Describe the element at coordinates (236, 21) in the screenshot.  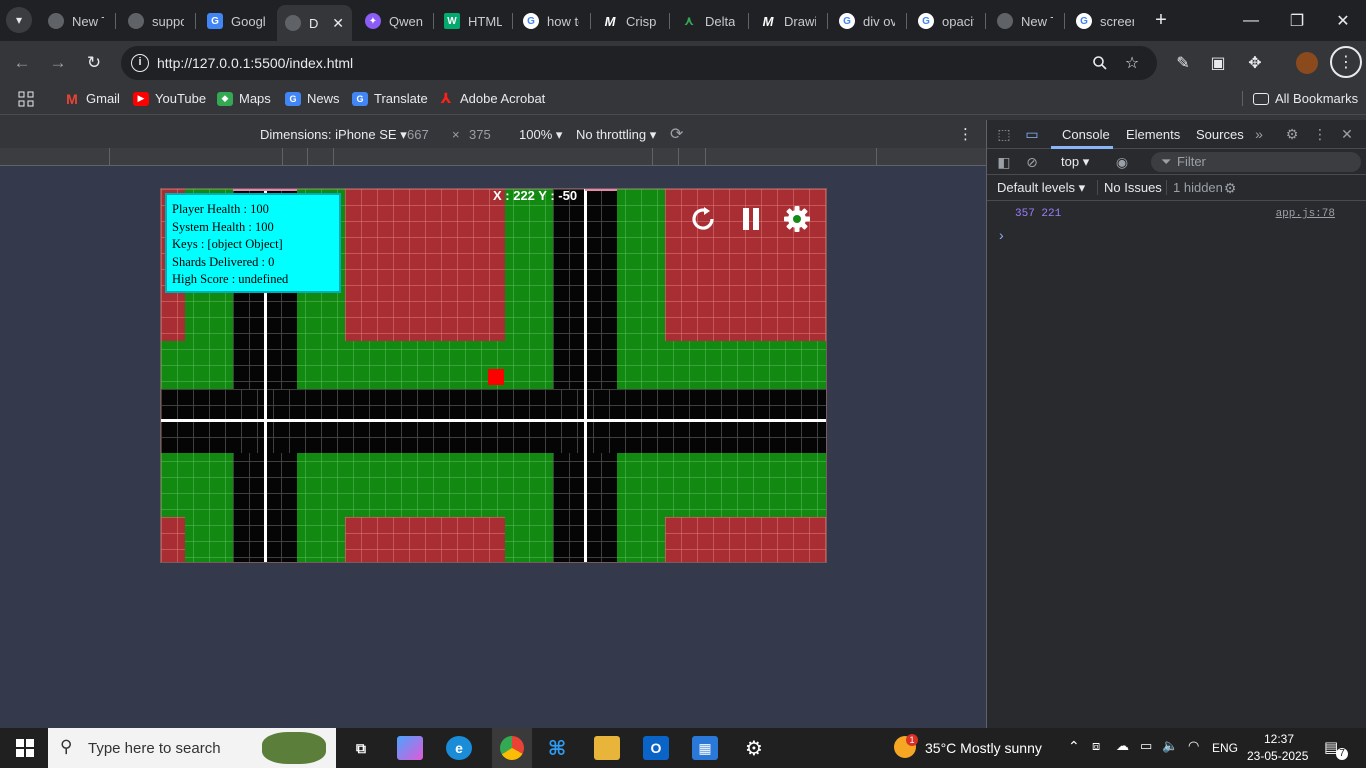
I see `tab-google-news: G Googl` at that location.